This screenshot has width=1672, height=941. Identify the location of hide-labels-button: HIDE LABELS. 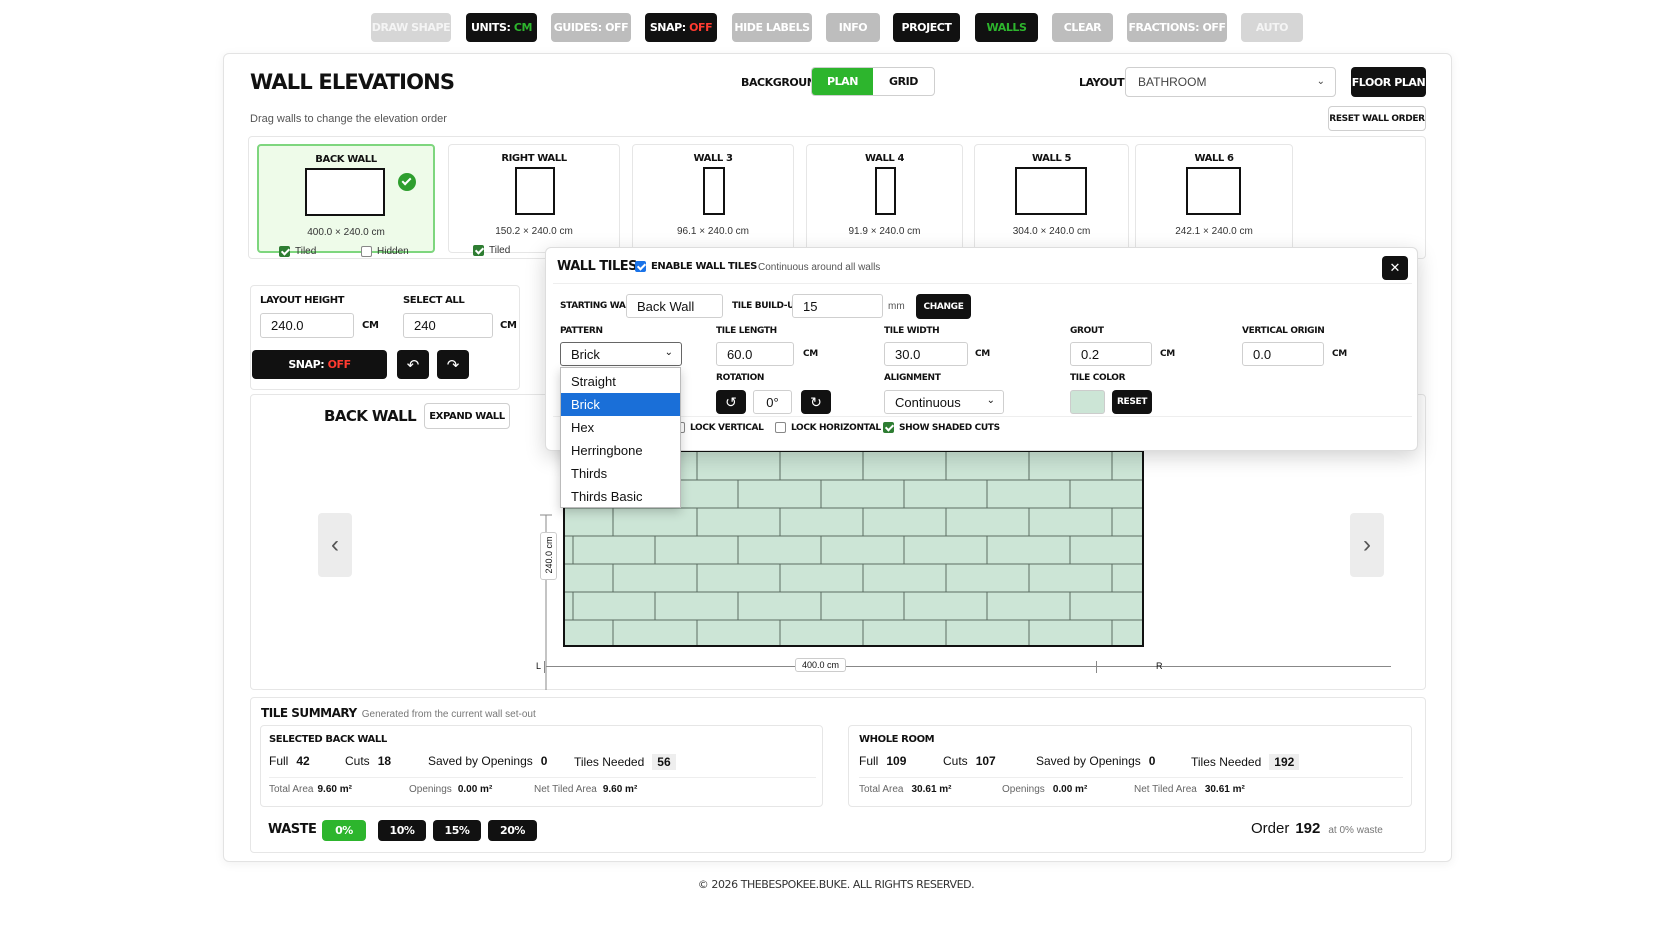
(772, 27).